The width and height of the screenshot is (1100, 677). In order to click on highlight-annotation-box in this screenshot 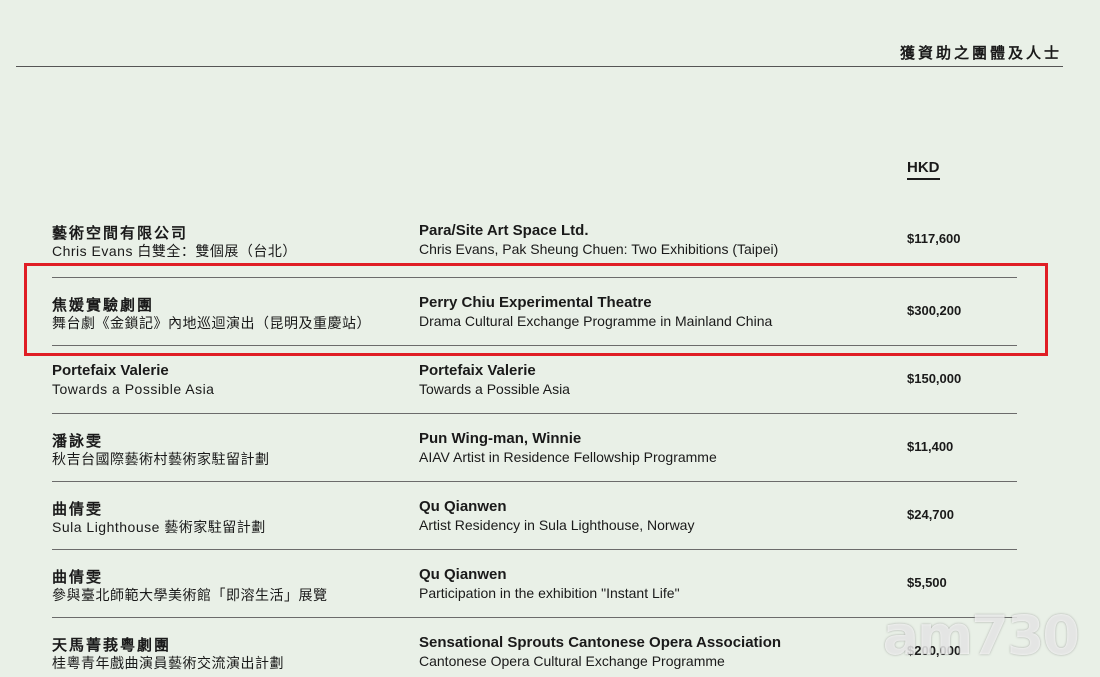, I will do `click(536, 309)`.